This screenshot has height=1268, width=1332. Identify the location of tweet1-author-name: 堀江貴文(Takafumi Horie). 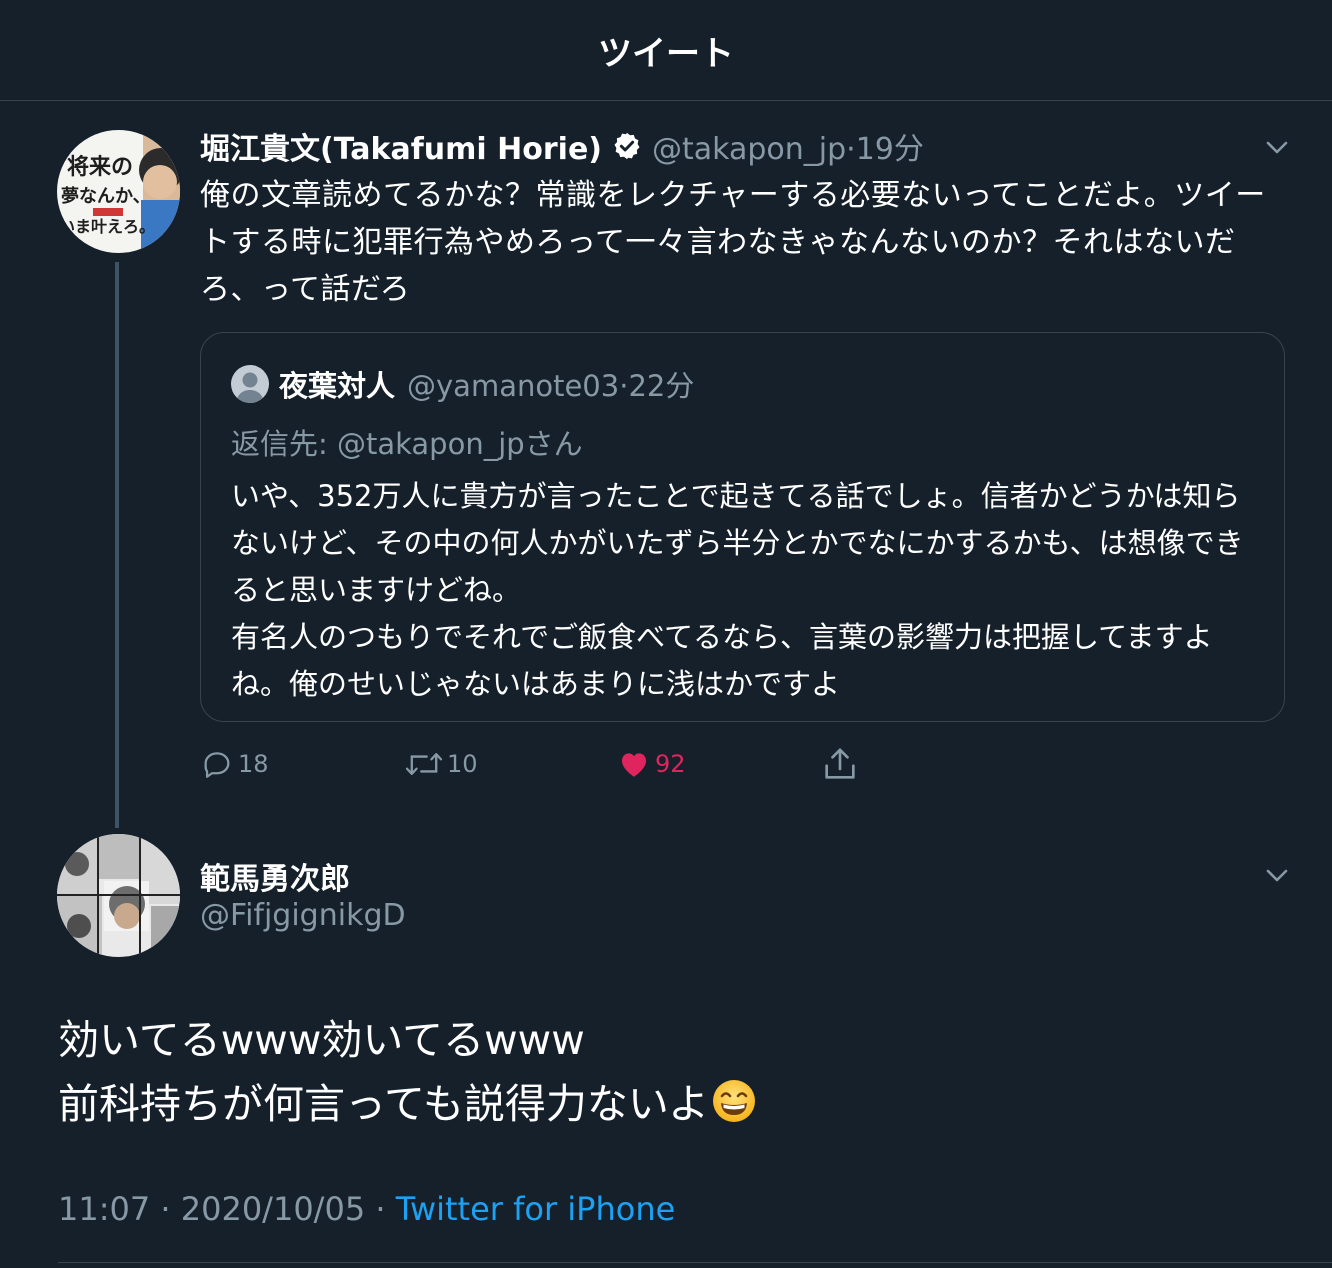
(401, 146).